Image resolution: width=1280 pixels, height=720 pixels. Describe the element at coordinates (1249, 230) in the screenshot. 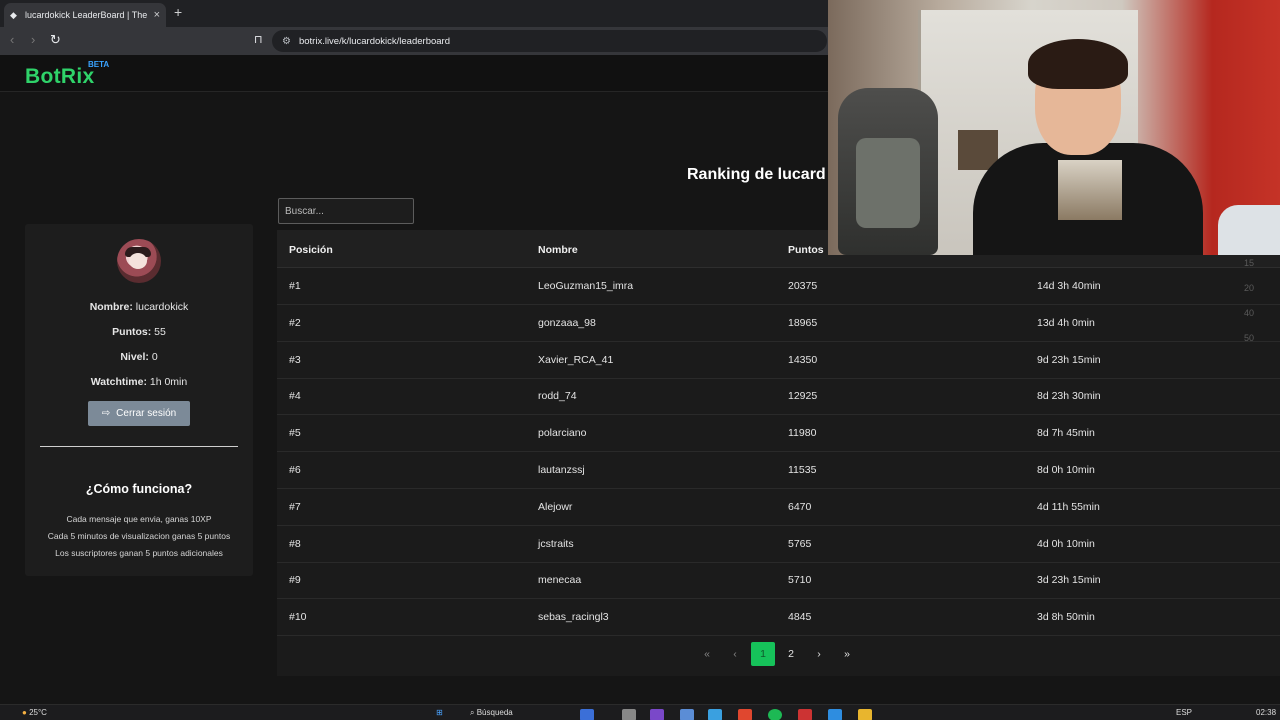

I see `webcam-bedsheet` at that location.